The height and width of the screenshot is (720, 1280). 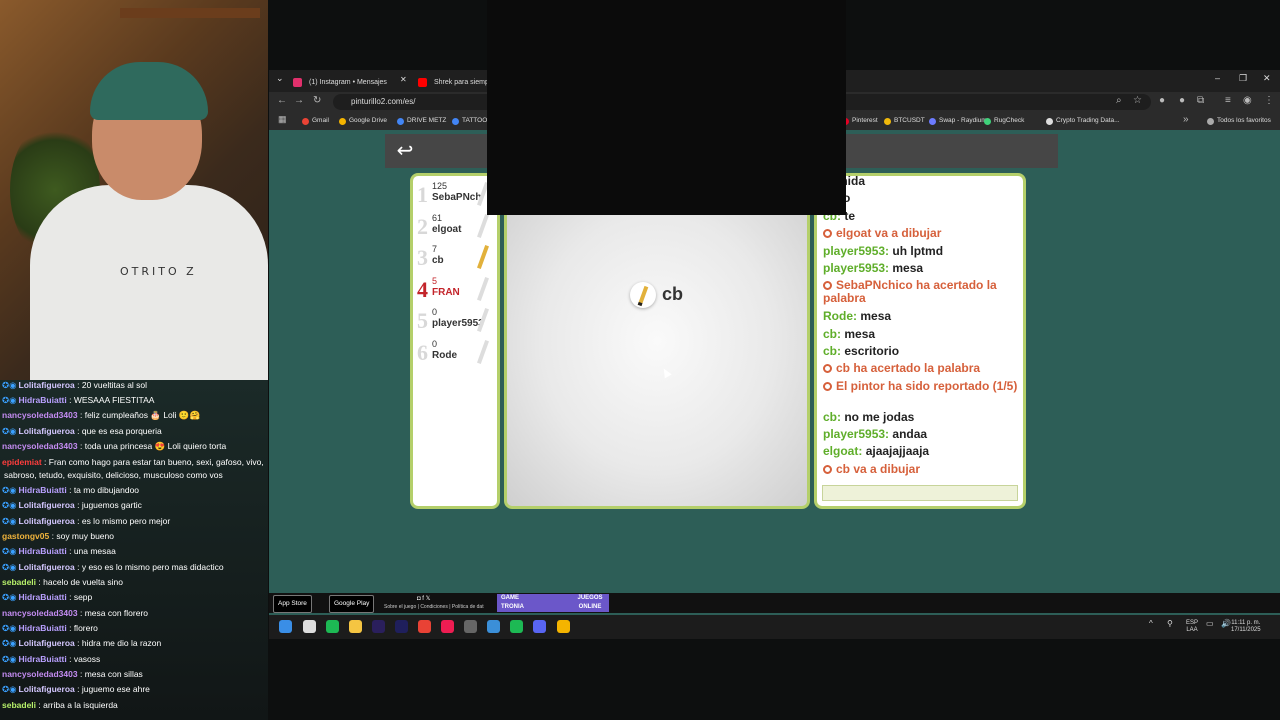 I want to click on volume-icon: 🔊, so click(x=1226, y=624).